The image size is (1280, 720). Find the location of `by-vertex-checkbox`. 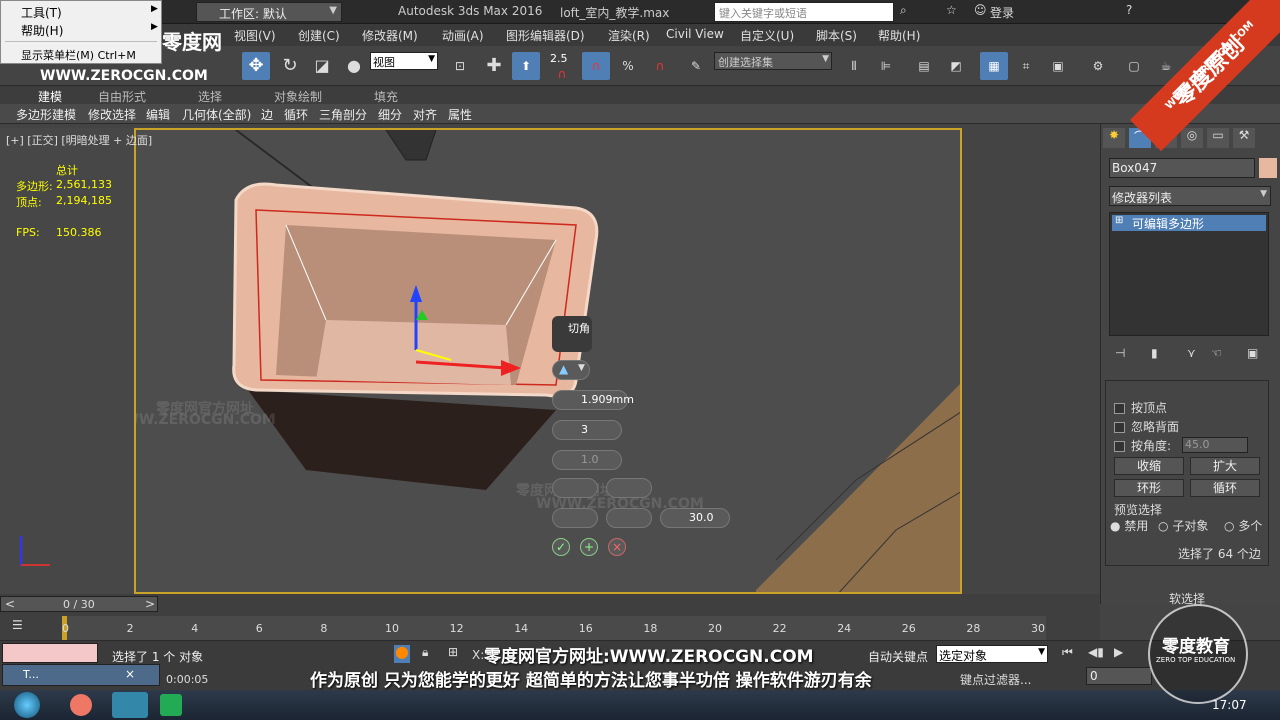

by-vertex-checkbox is located at coordinates (1119, 408).